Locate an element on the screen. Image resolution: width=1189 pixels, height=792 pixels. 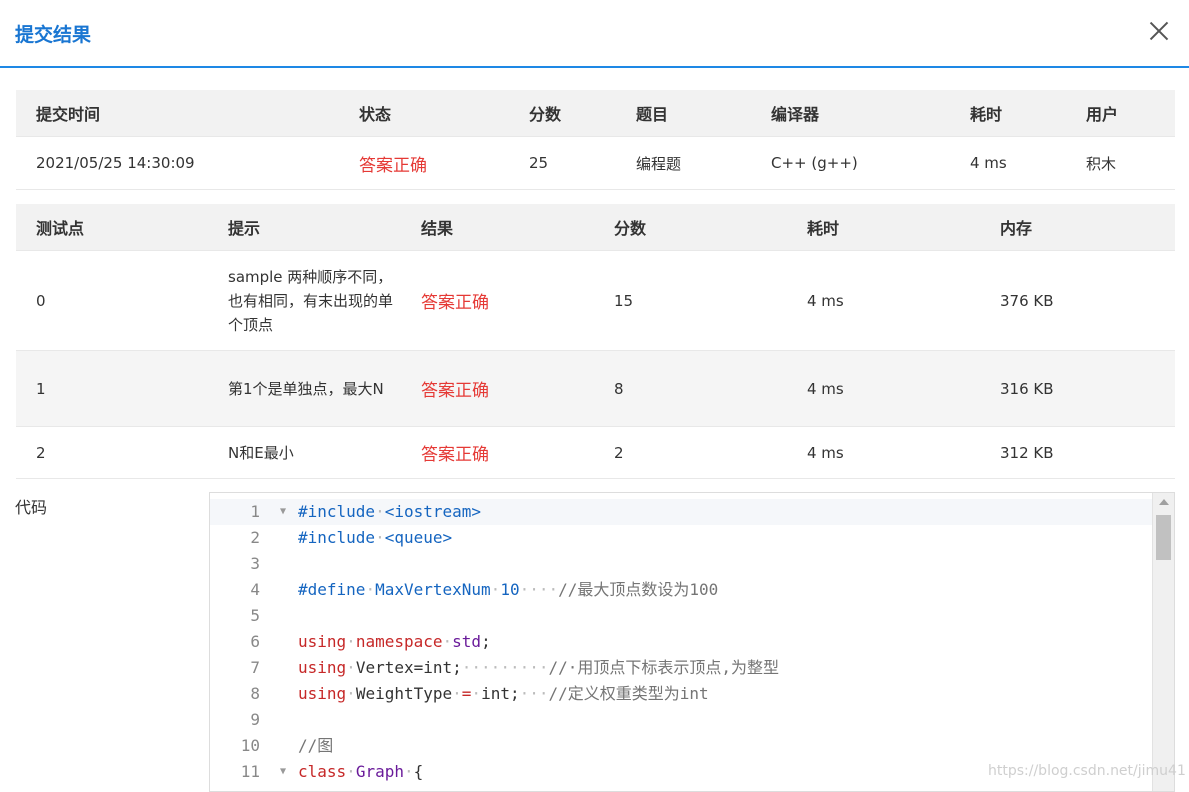
testcase-memory: 376 KB is located at coordinates (1027, 300).